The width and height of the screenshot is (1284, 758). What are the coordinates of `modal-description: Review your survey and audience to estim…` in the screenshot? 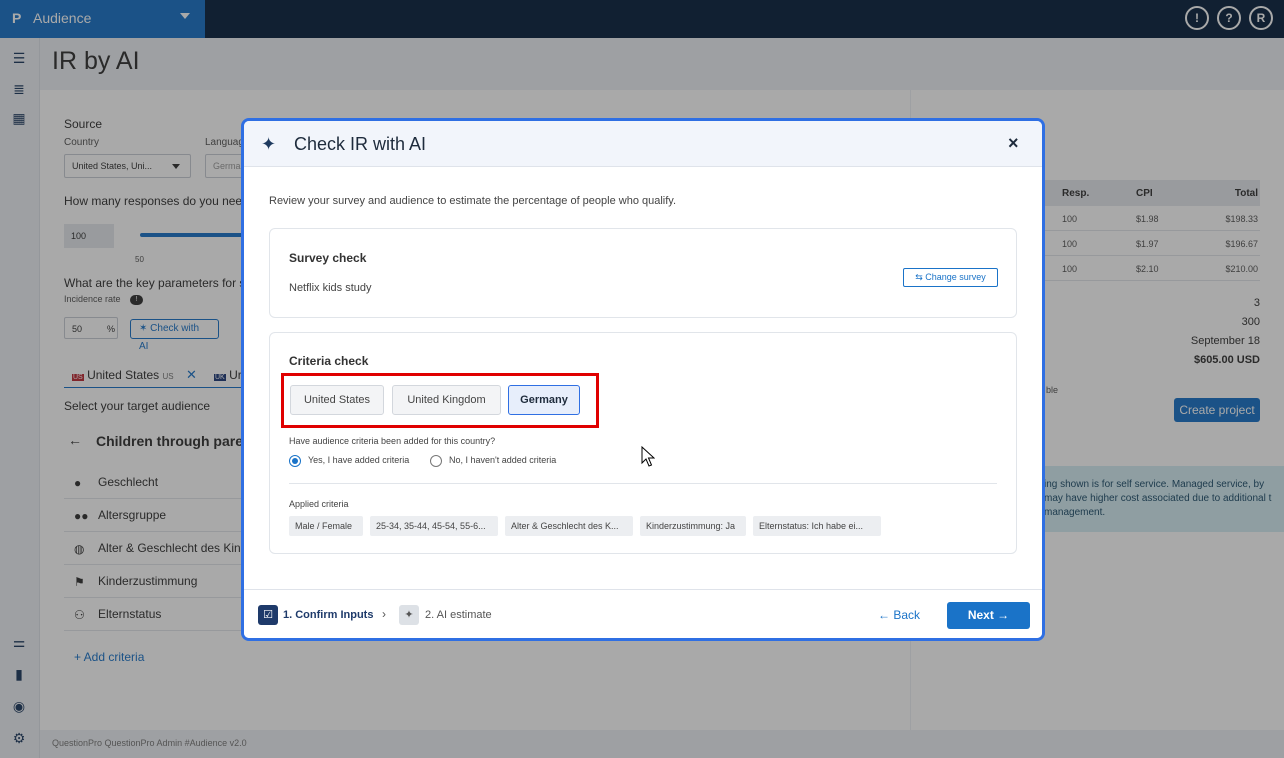 It's located at (473, 201).